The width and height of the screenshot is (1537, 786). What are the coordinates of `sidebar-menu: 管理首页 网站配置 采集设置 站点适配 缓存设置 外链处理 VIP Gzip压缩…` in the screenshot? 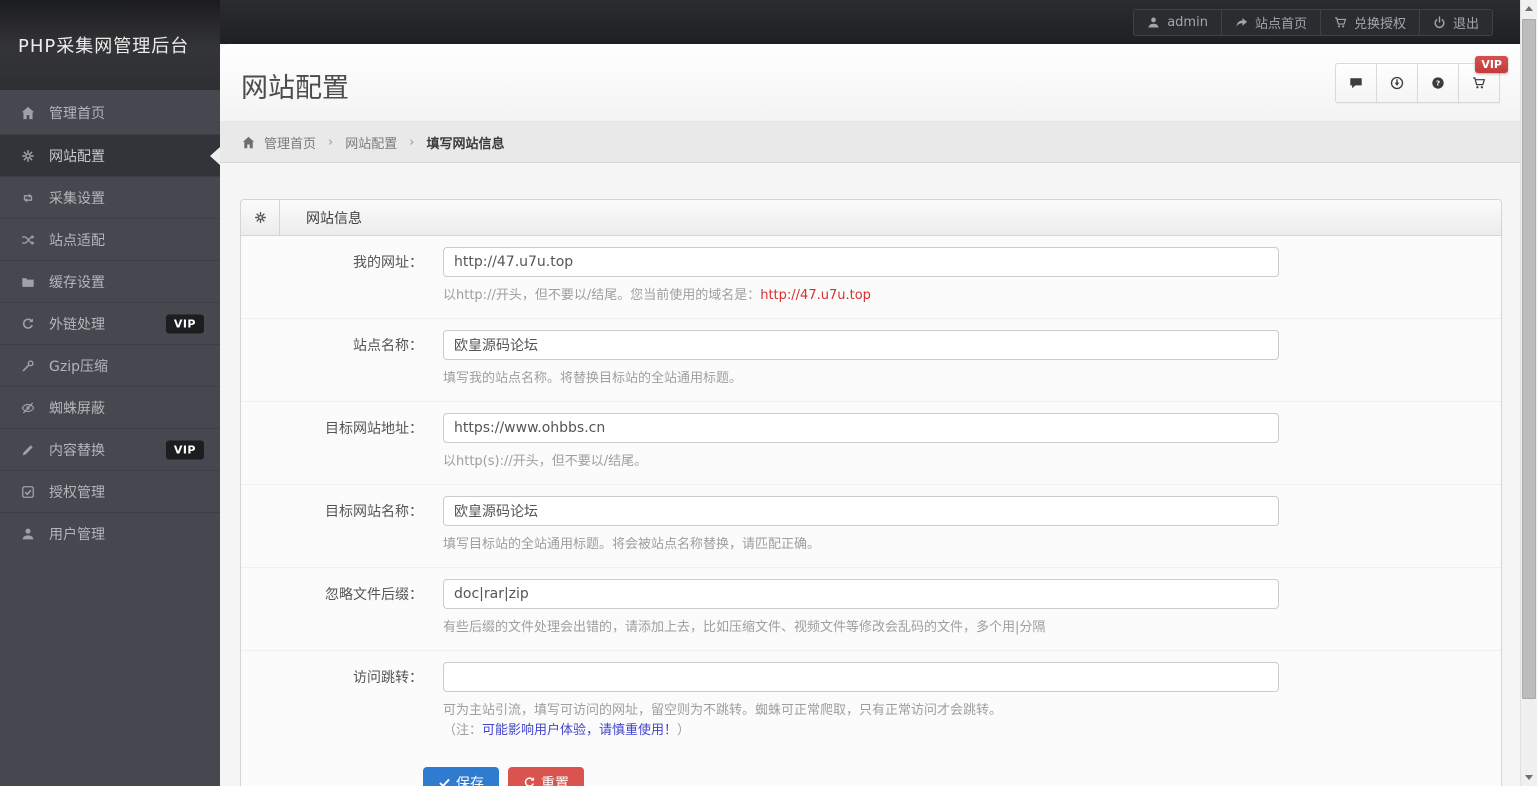 It's located at (110, 323).